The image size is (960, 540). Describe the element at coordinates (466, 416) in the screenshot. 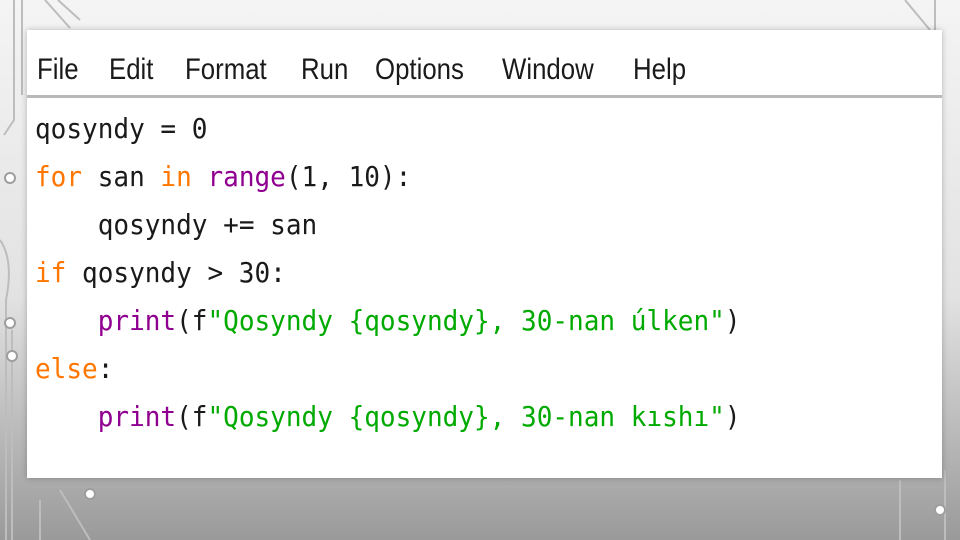

I see `string-literal: "Qosyndy {qosyndy}, 30-nan kıshı"` at that location.